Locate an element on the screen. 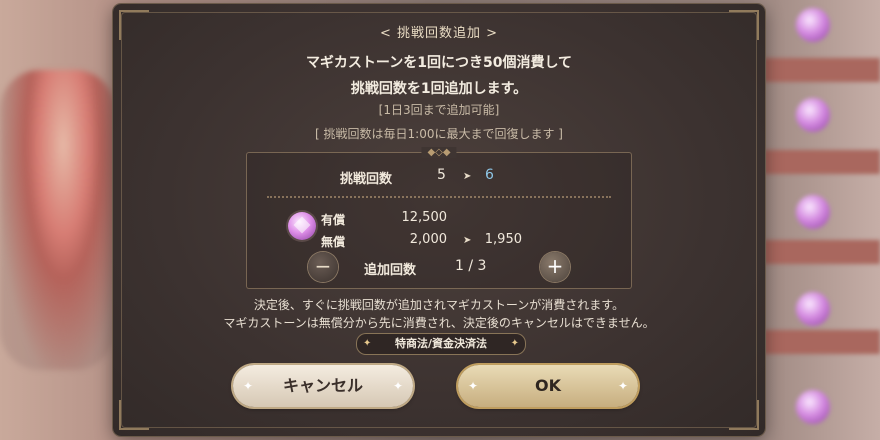 The height and width of the screenshot is (440, 880). legal-notice-label: 特商法/資金決済法 is located at coordinates (441, 343).